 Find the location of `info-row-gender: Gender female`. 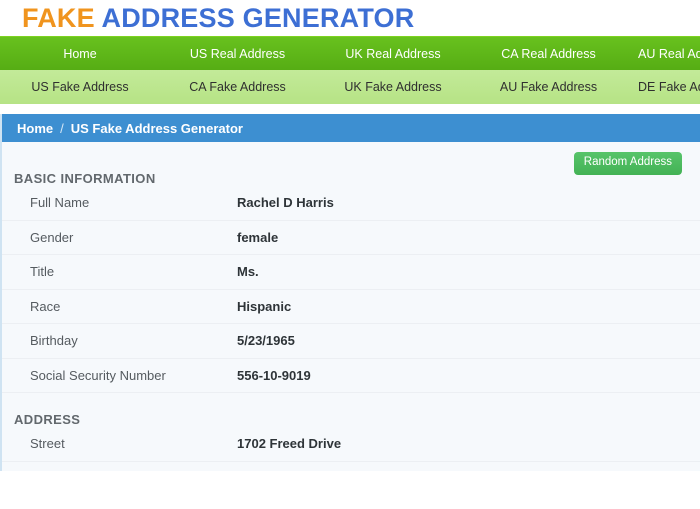

info-row-gender: Gender female is located at coordinates (351, 238).